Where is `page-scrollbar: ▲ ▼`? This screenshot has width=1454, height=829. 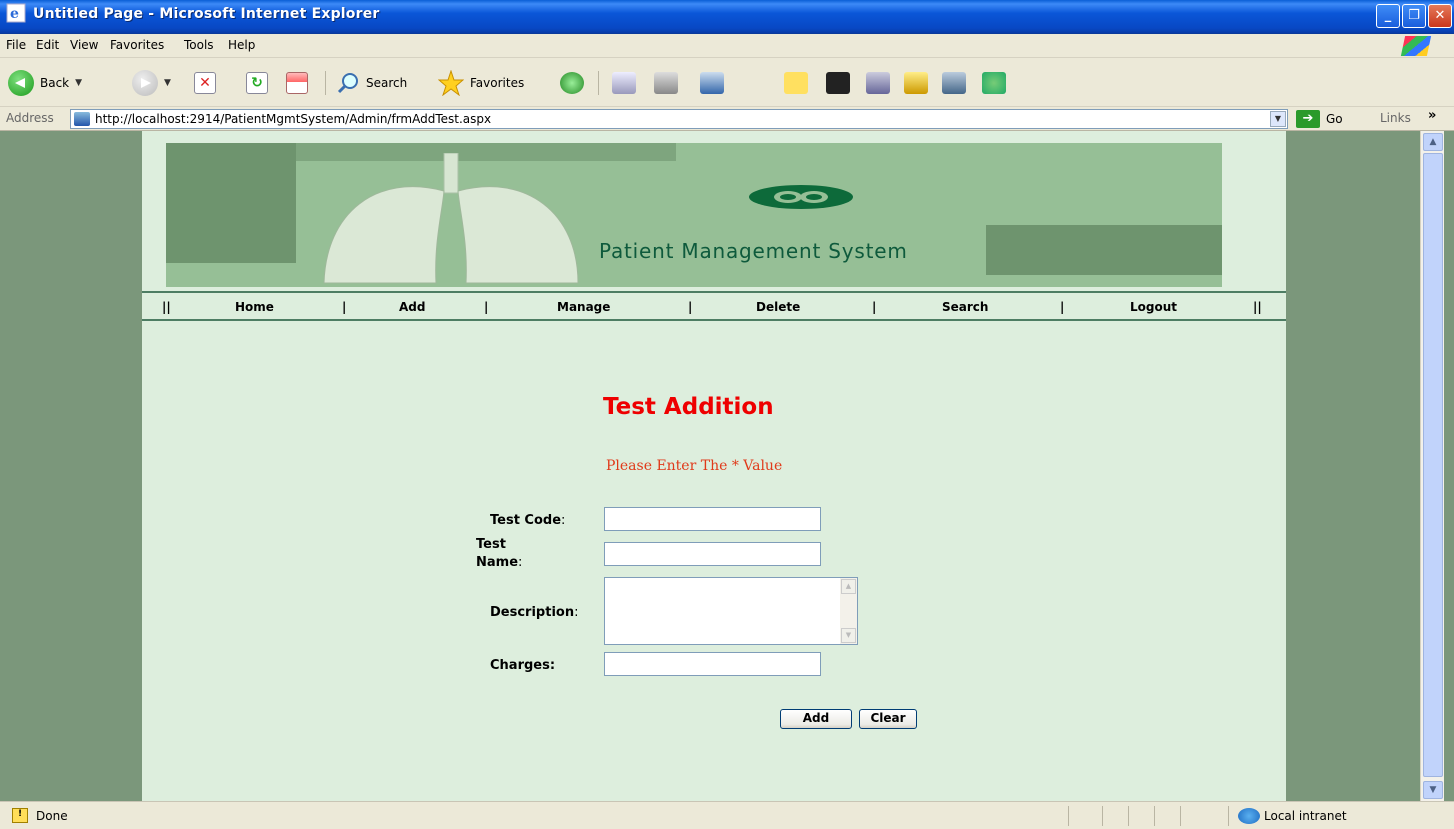
page-scrollbar: ▲ ▼ is located at coordinates (1432, 466).